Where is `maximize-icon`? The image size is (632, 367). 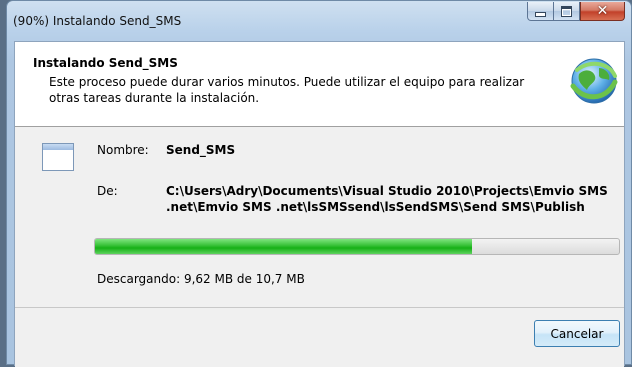 maximize-icon is located at coordinates (566, 11).